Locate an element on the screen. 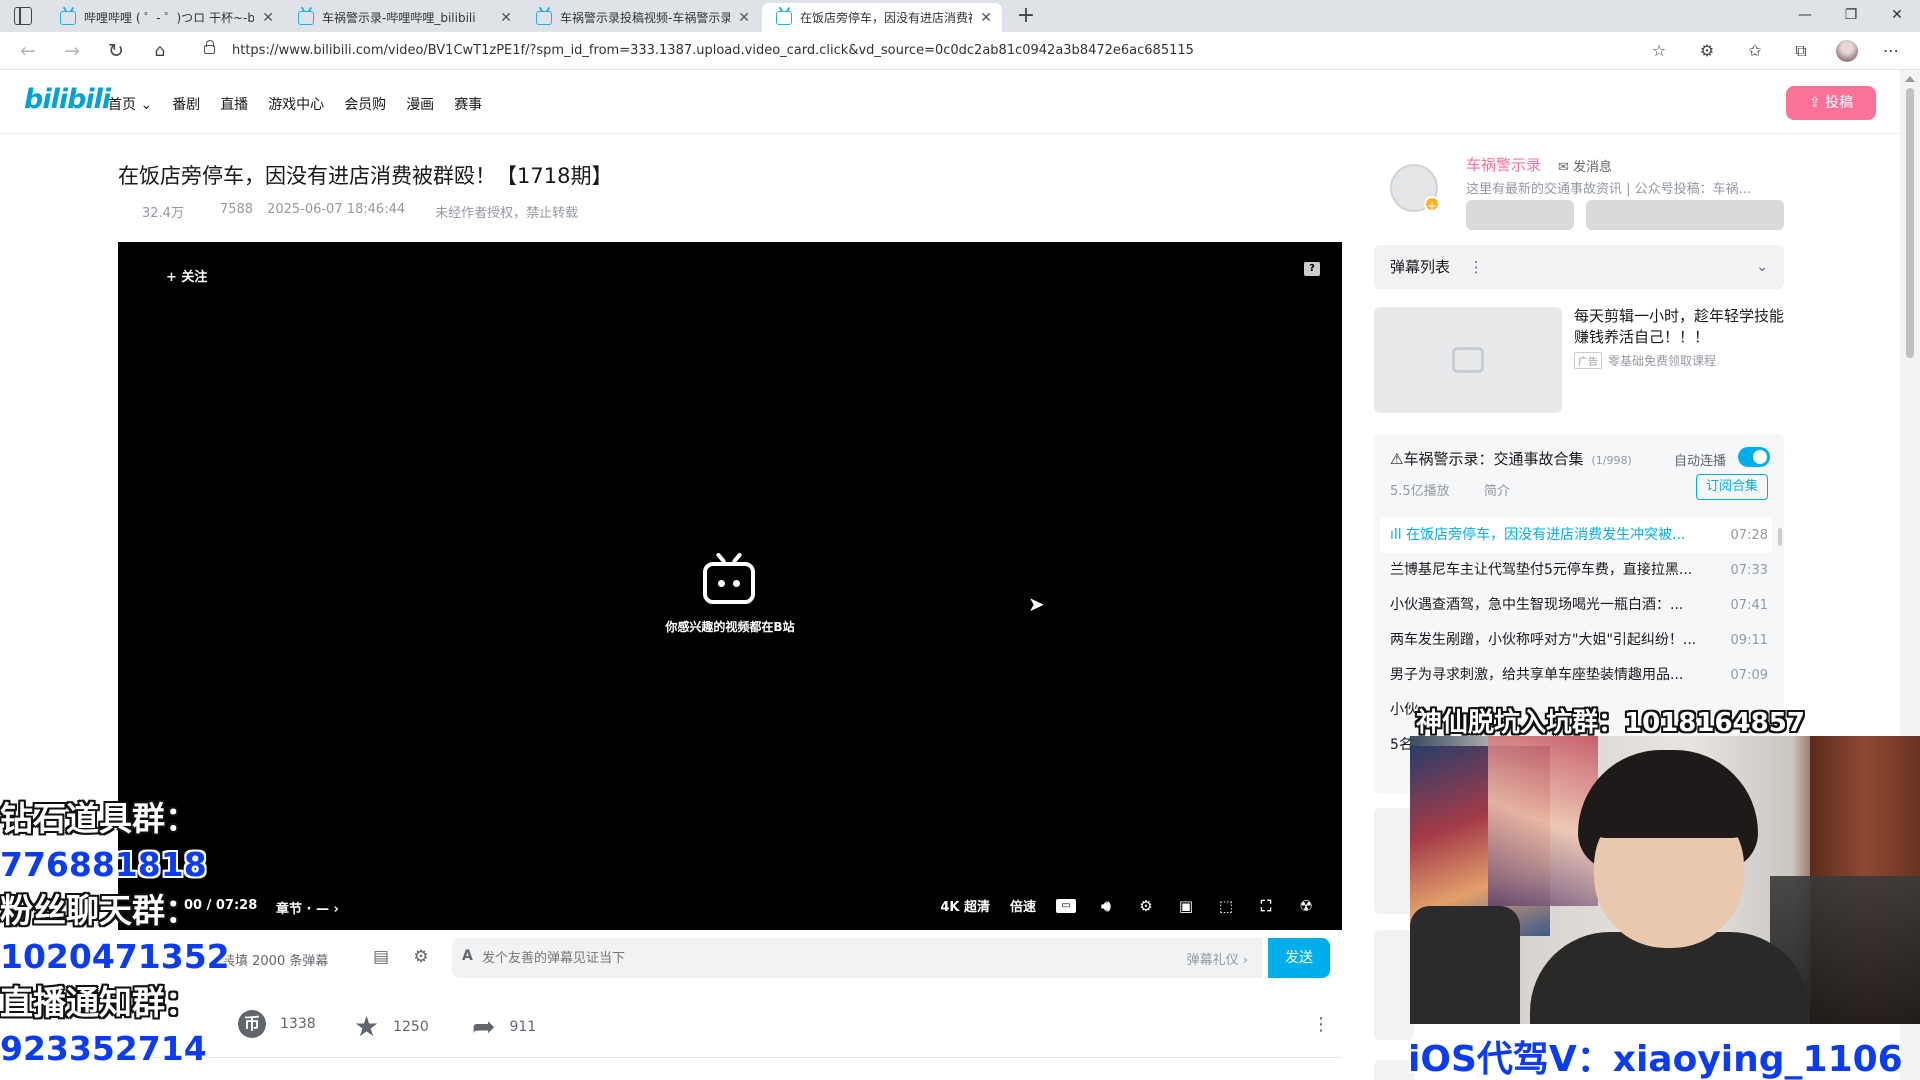 This screenshot has height=1080, width=1920. subscribe-collection-button: 订阅合集 is located at coordinates (1732, 487).